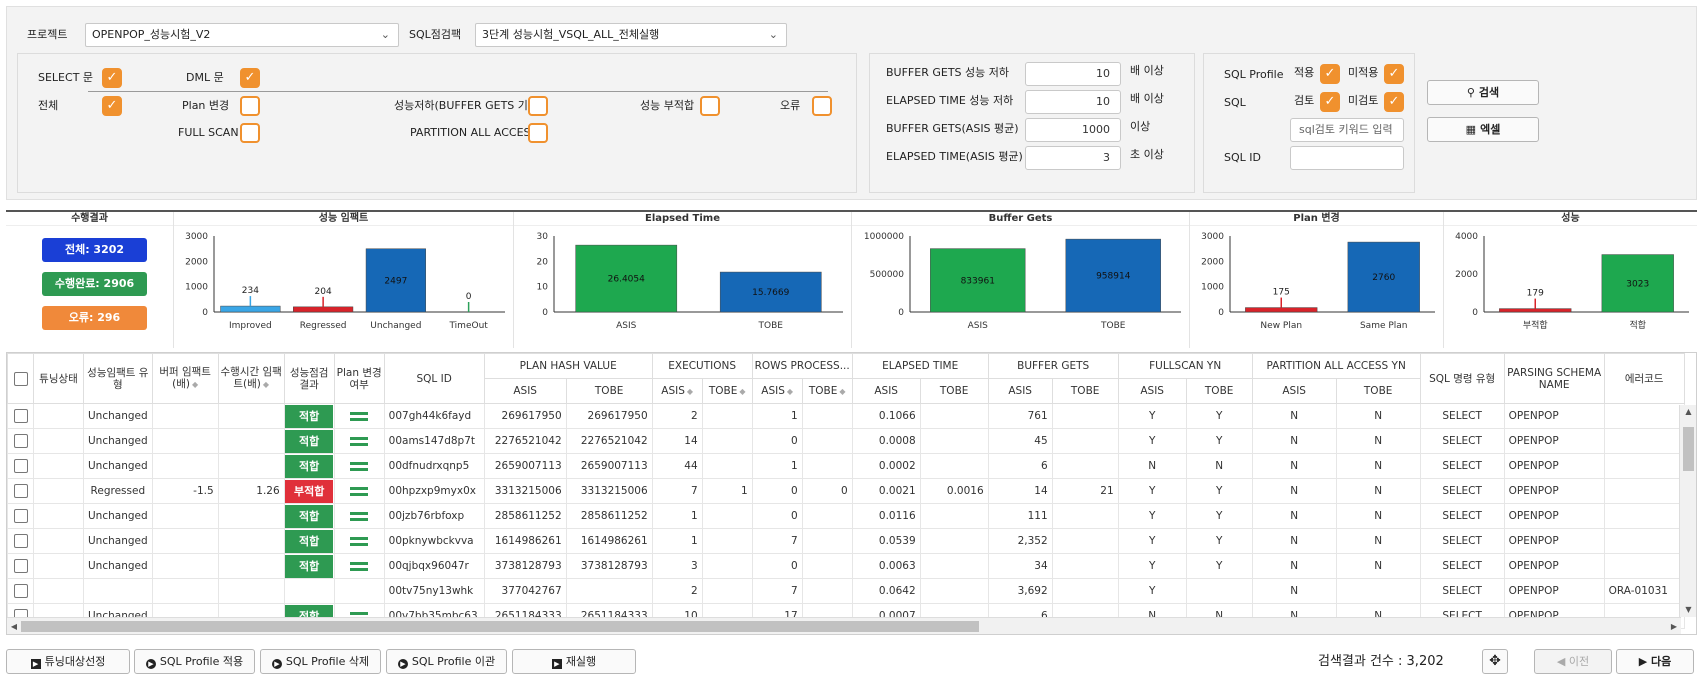 Image resolution: width=1703 pixels, height=678 pixels. I want to click on degrade-checkbox, so click(538, 106).